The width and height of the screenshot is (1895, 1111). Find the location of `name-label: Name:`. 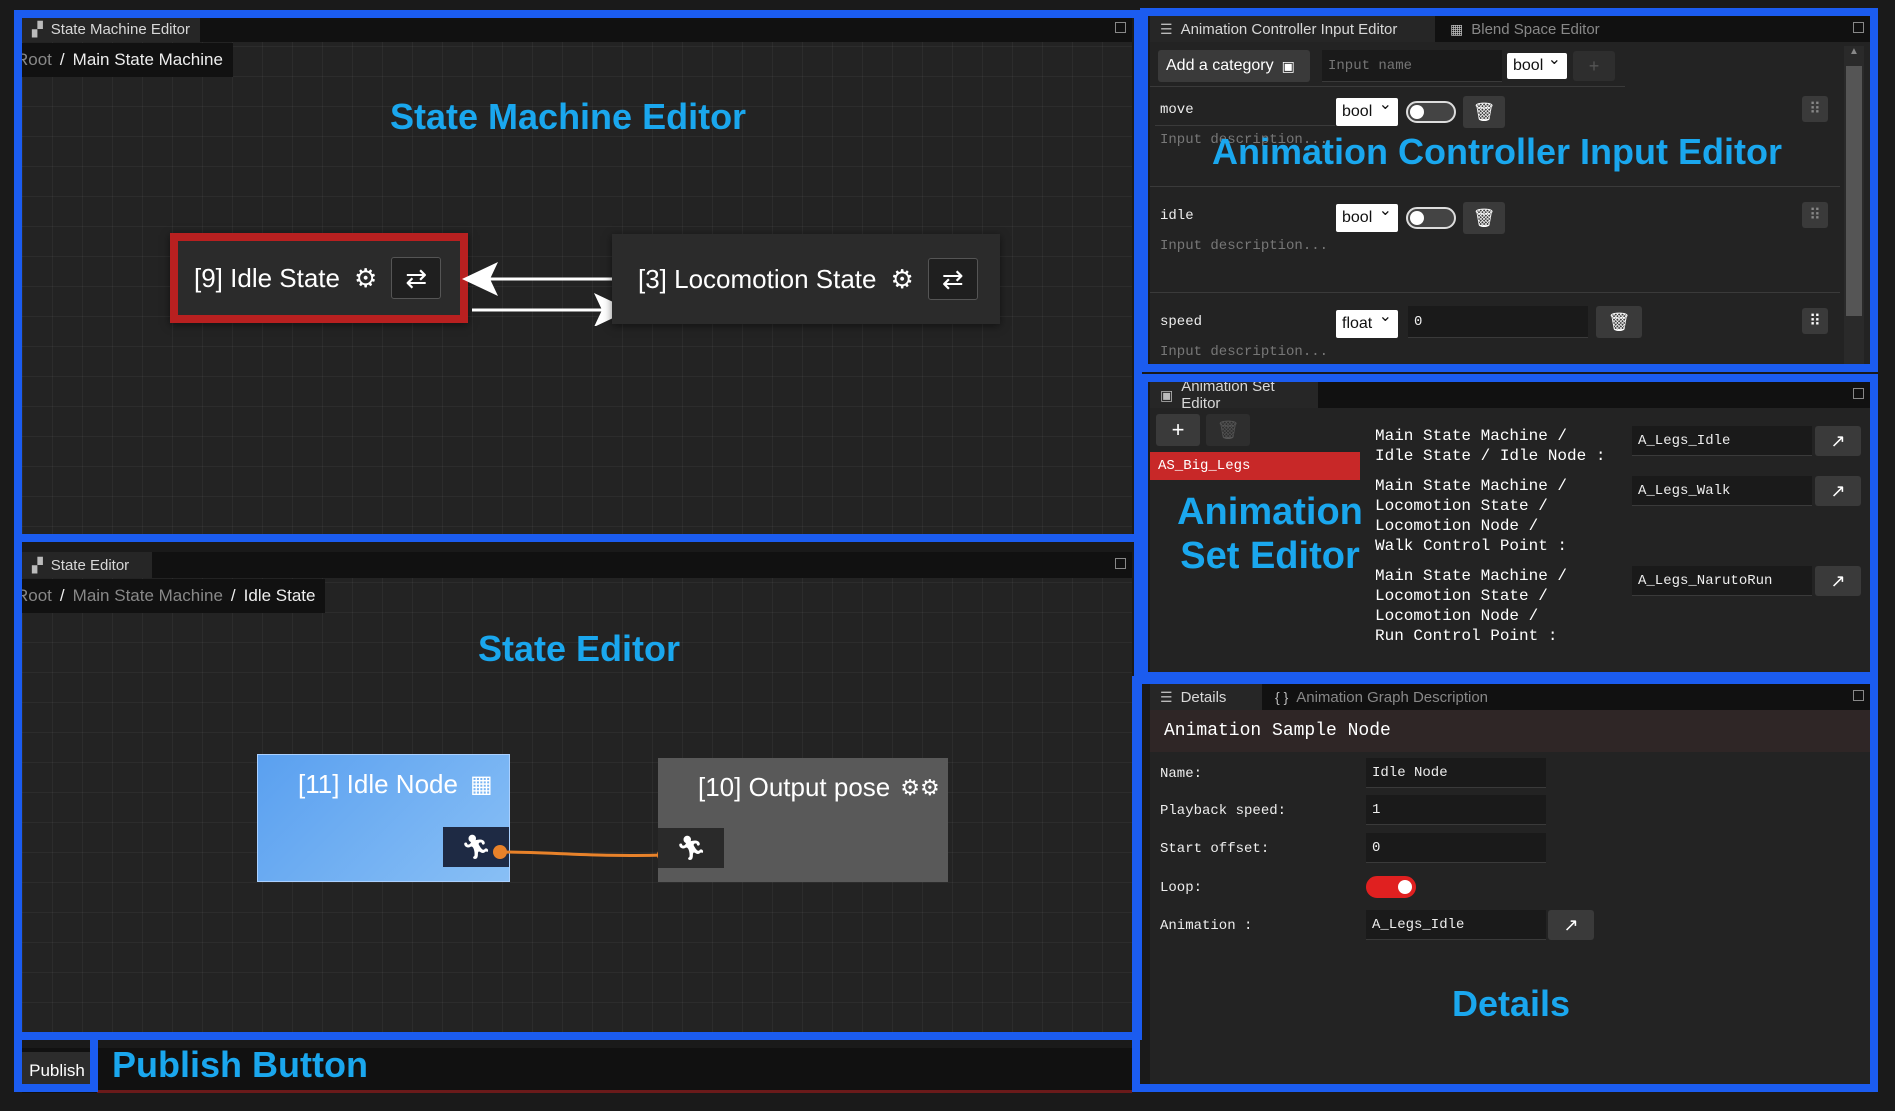

name-label: Name: is located at coordinates (1181, 774).